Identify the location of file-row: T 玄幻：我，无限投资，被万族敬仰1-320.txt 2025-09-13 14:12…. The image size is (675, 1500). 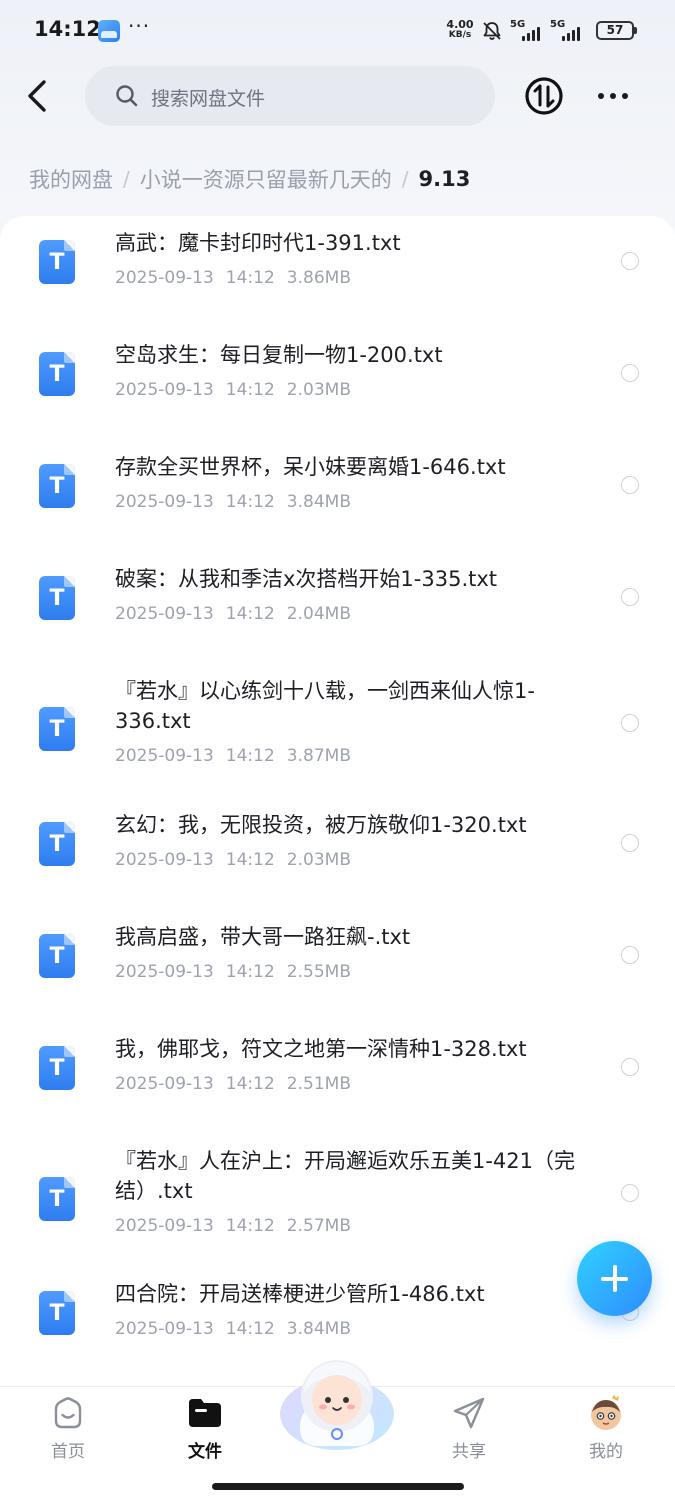
(337, 865).